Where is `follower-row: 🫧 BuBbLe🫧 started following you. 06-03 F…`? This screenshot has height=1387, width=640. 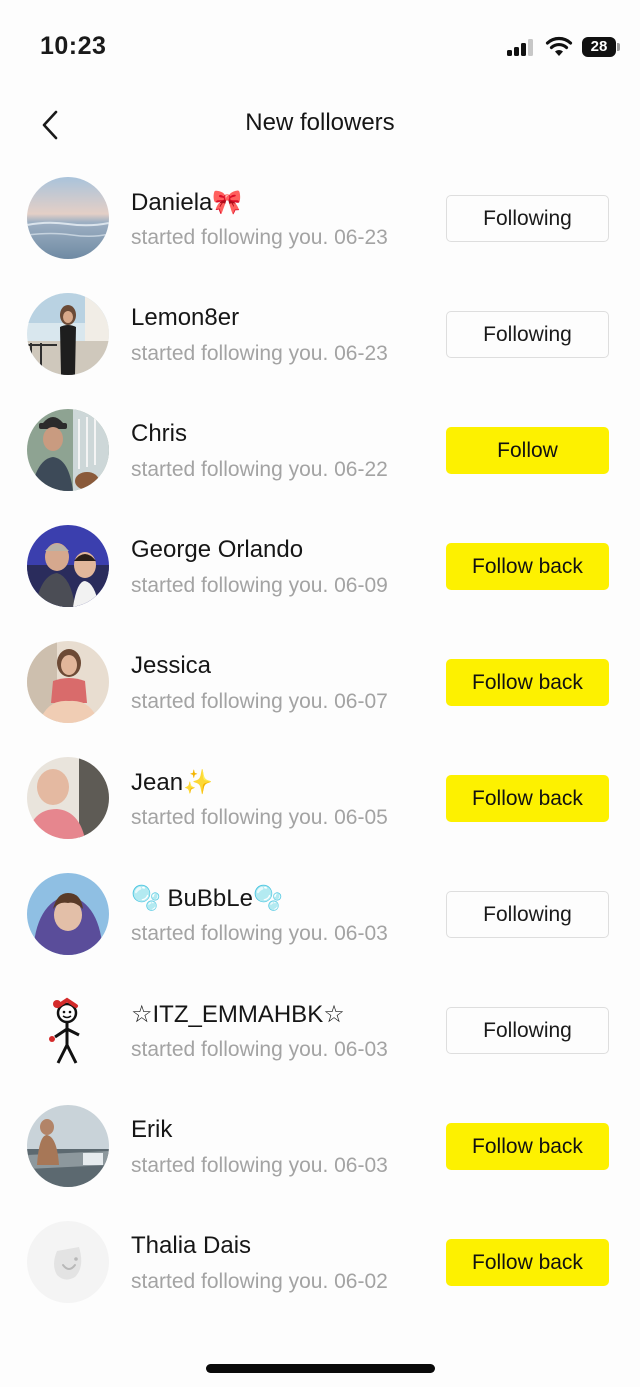
follower-row: 🫧 BuBbLe🫧 started following you. 06-03 F… is located at coordinates (320, 914).